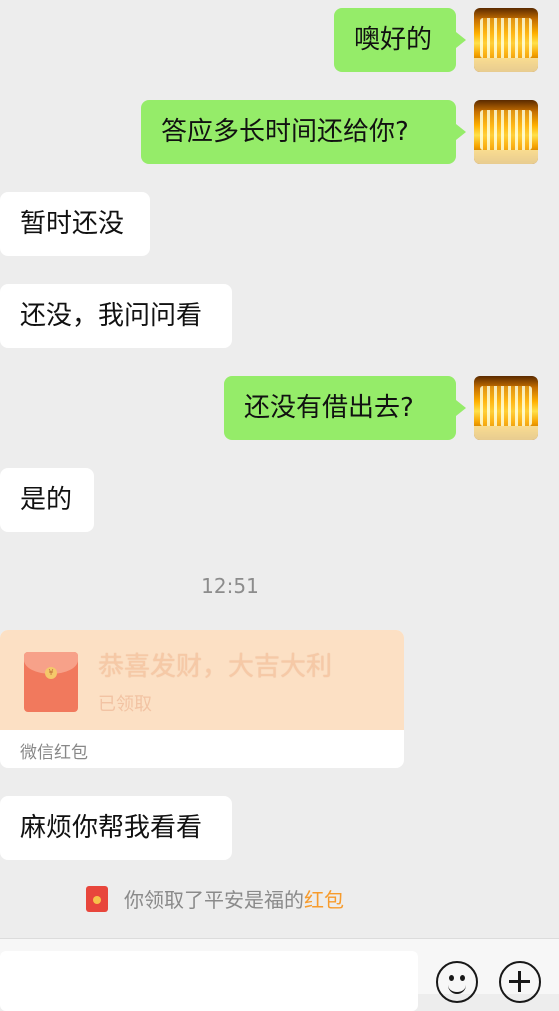  I want to click on red-packet-icon: ¥, so click(51, 682).